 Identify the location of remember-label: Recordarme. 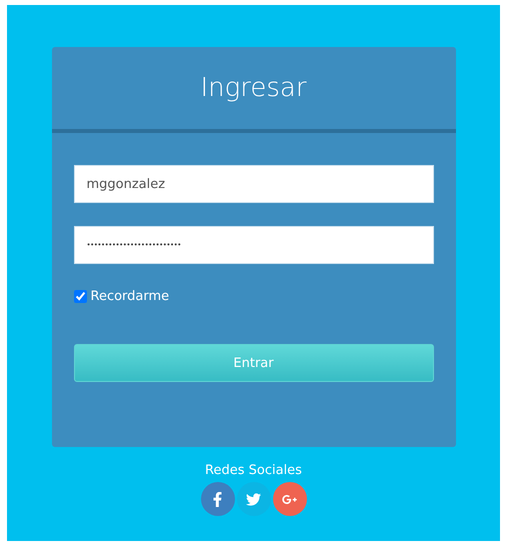
(130, 296).